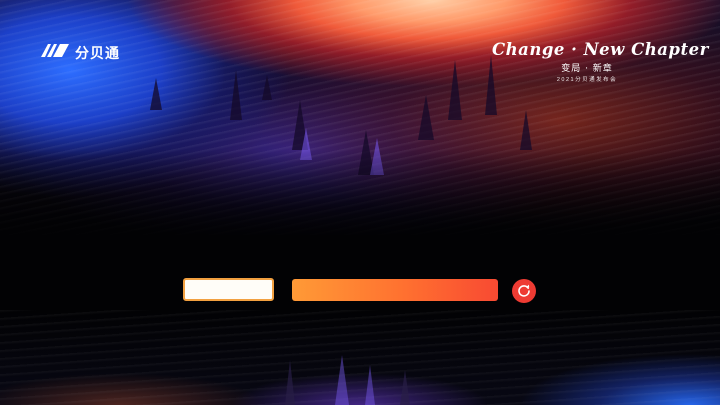 Image resolution: width=720 pixels, height=405 pixels. I want to click on brand-name: 分贝通, so click(97, 52).